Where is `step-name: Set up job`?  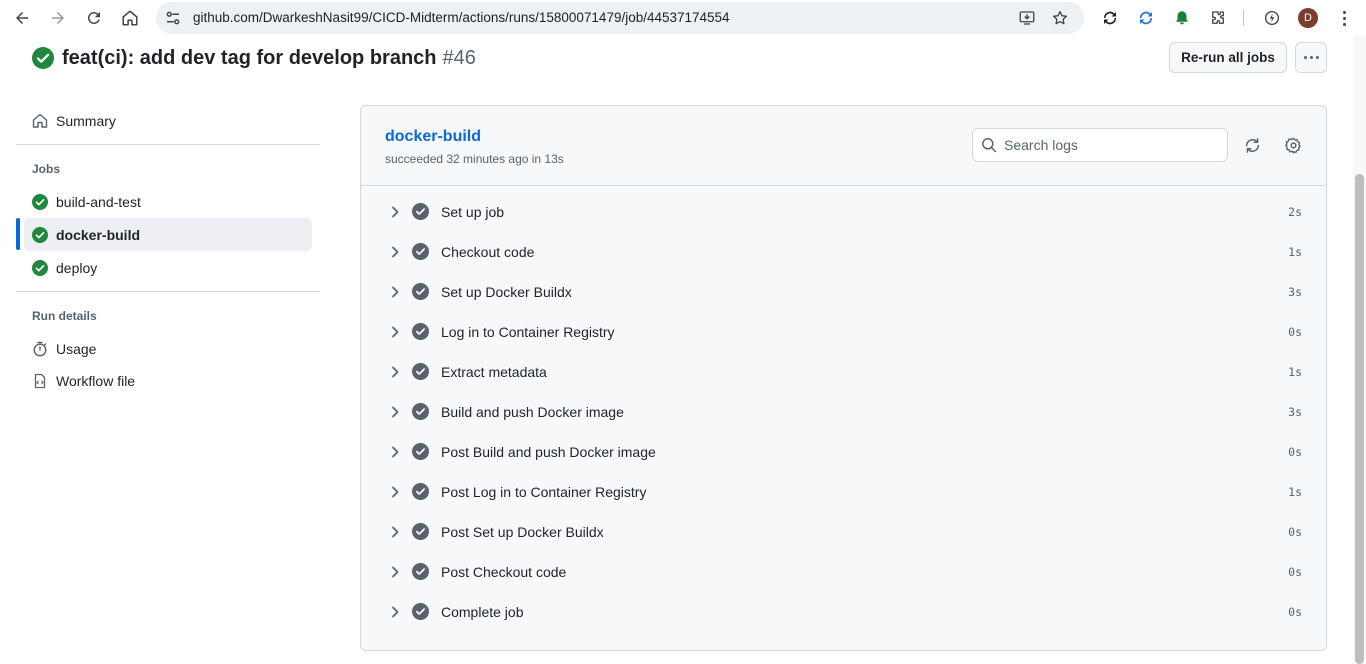
step-name: Set up job is located at coordinates (473, 212).